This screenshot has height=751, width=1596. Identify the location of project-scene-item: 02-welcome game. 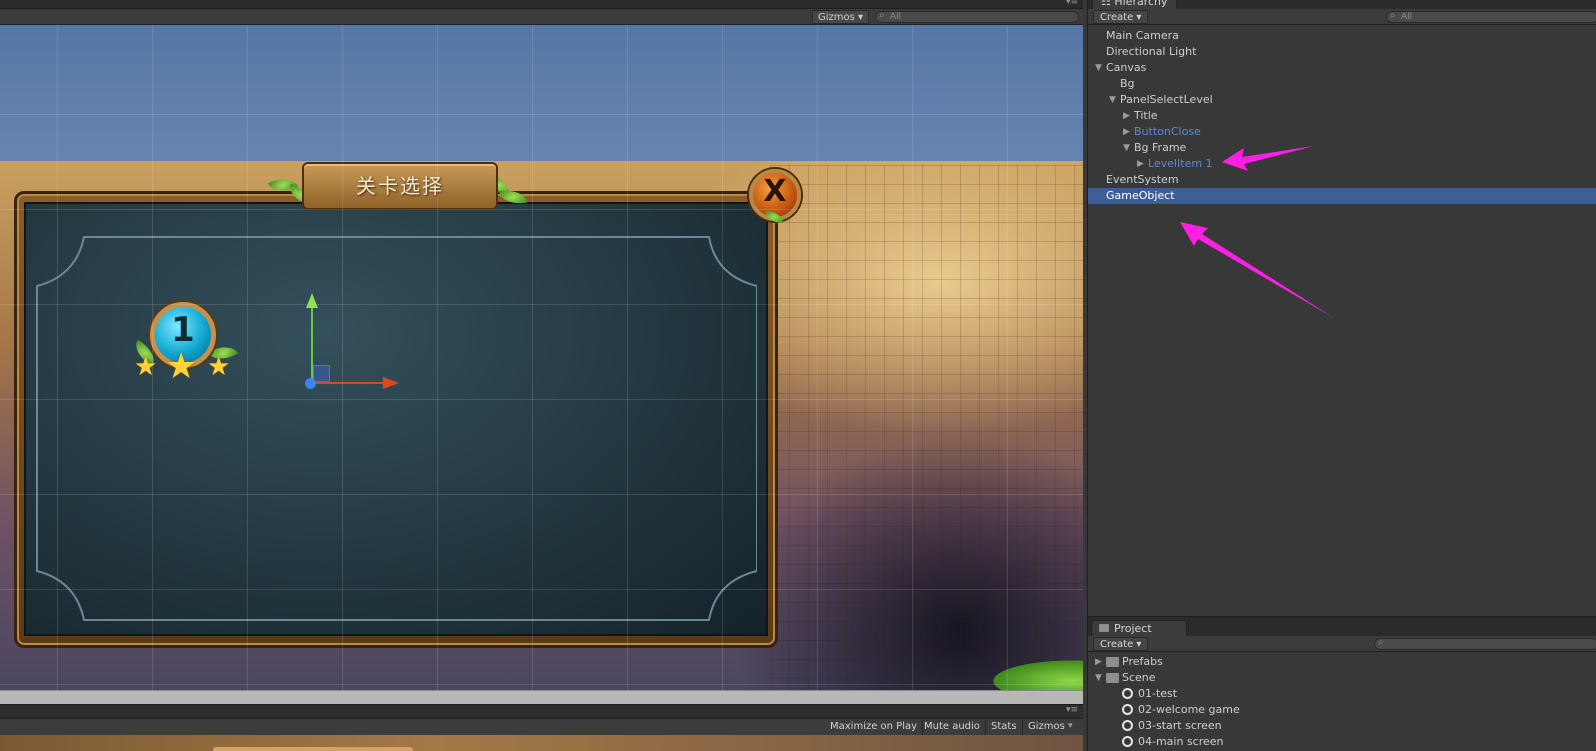
(1342, 710).